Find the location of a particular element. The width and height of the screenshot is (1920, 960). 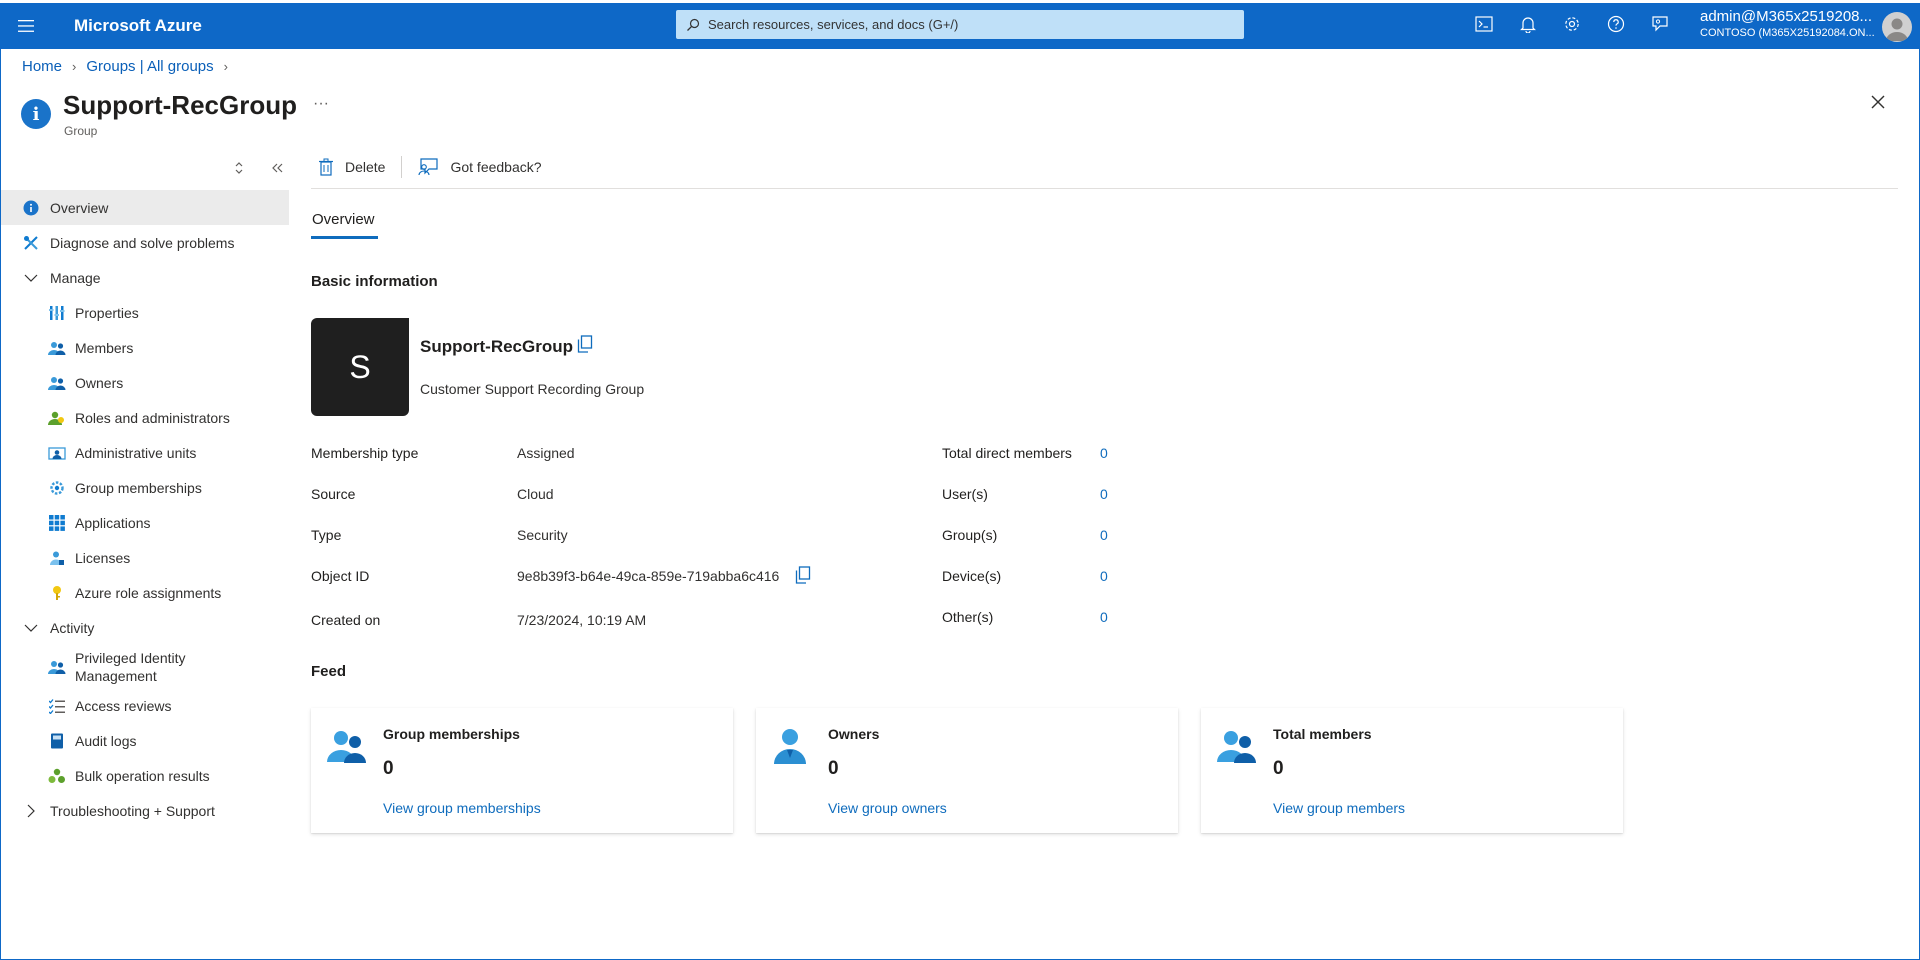

book-icon is located at coordinates (57, 741).